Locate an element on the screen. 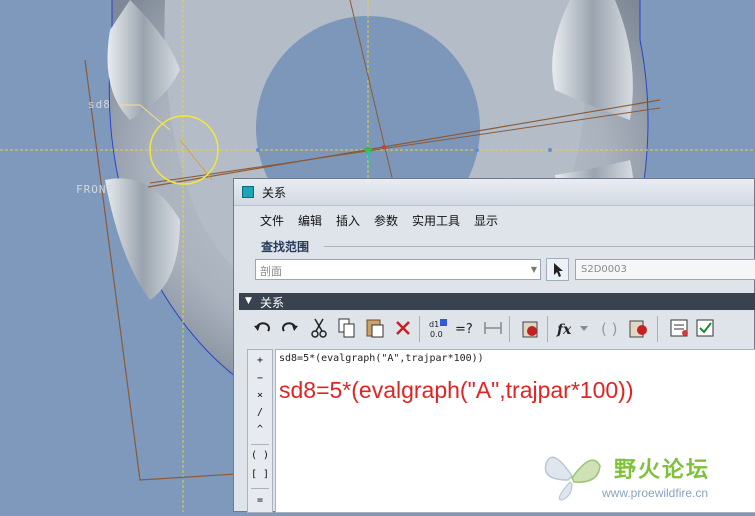 The image size is (755, 516). copy-icon is located at coordinates (347, 328).